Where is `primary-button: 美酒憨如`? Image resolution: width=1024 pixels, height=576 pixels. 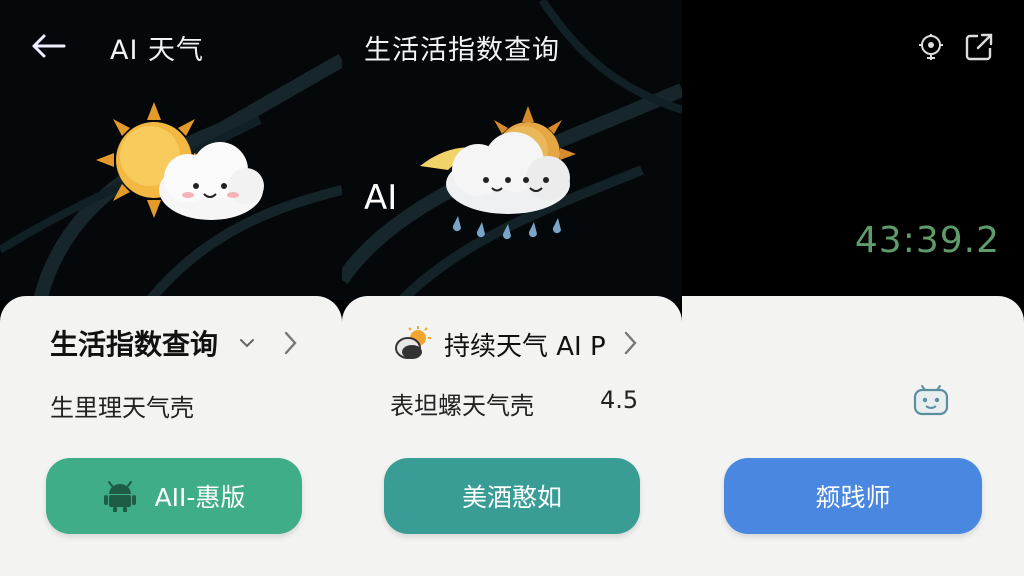
primary-button: 美酒憨如 is located at coordinates (512, 496).